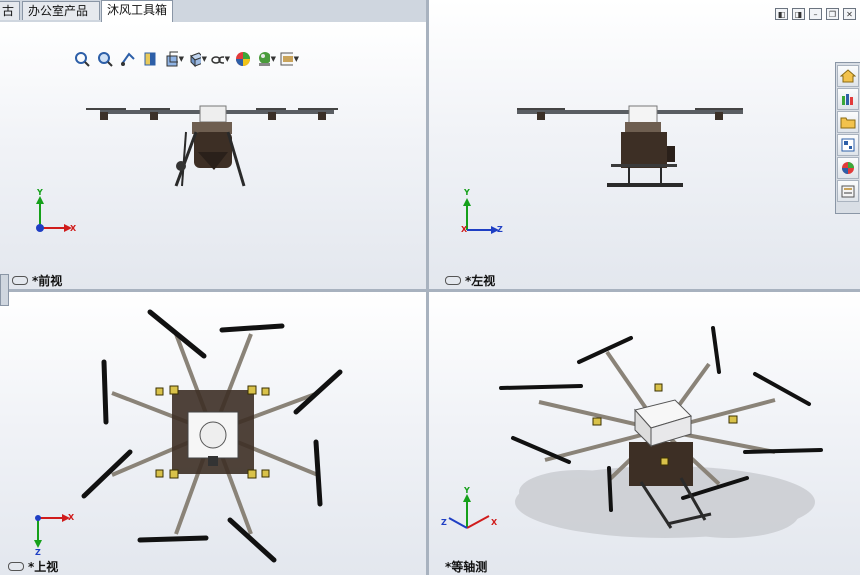  I want to click on view-orientation-icon: ▼, so click(174, 59).